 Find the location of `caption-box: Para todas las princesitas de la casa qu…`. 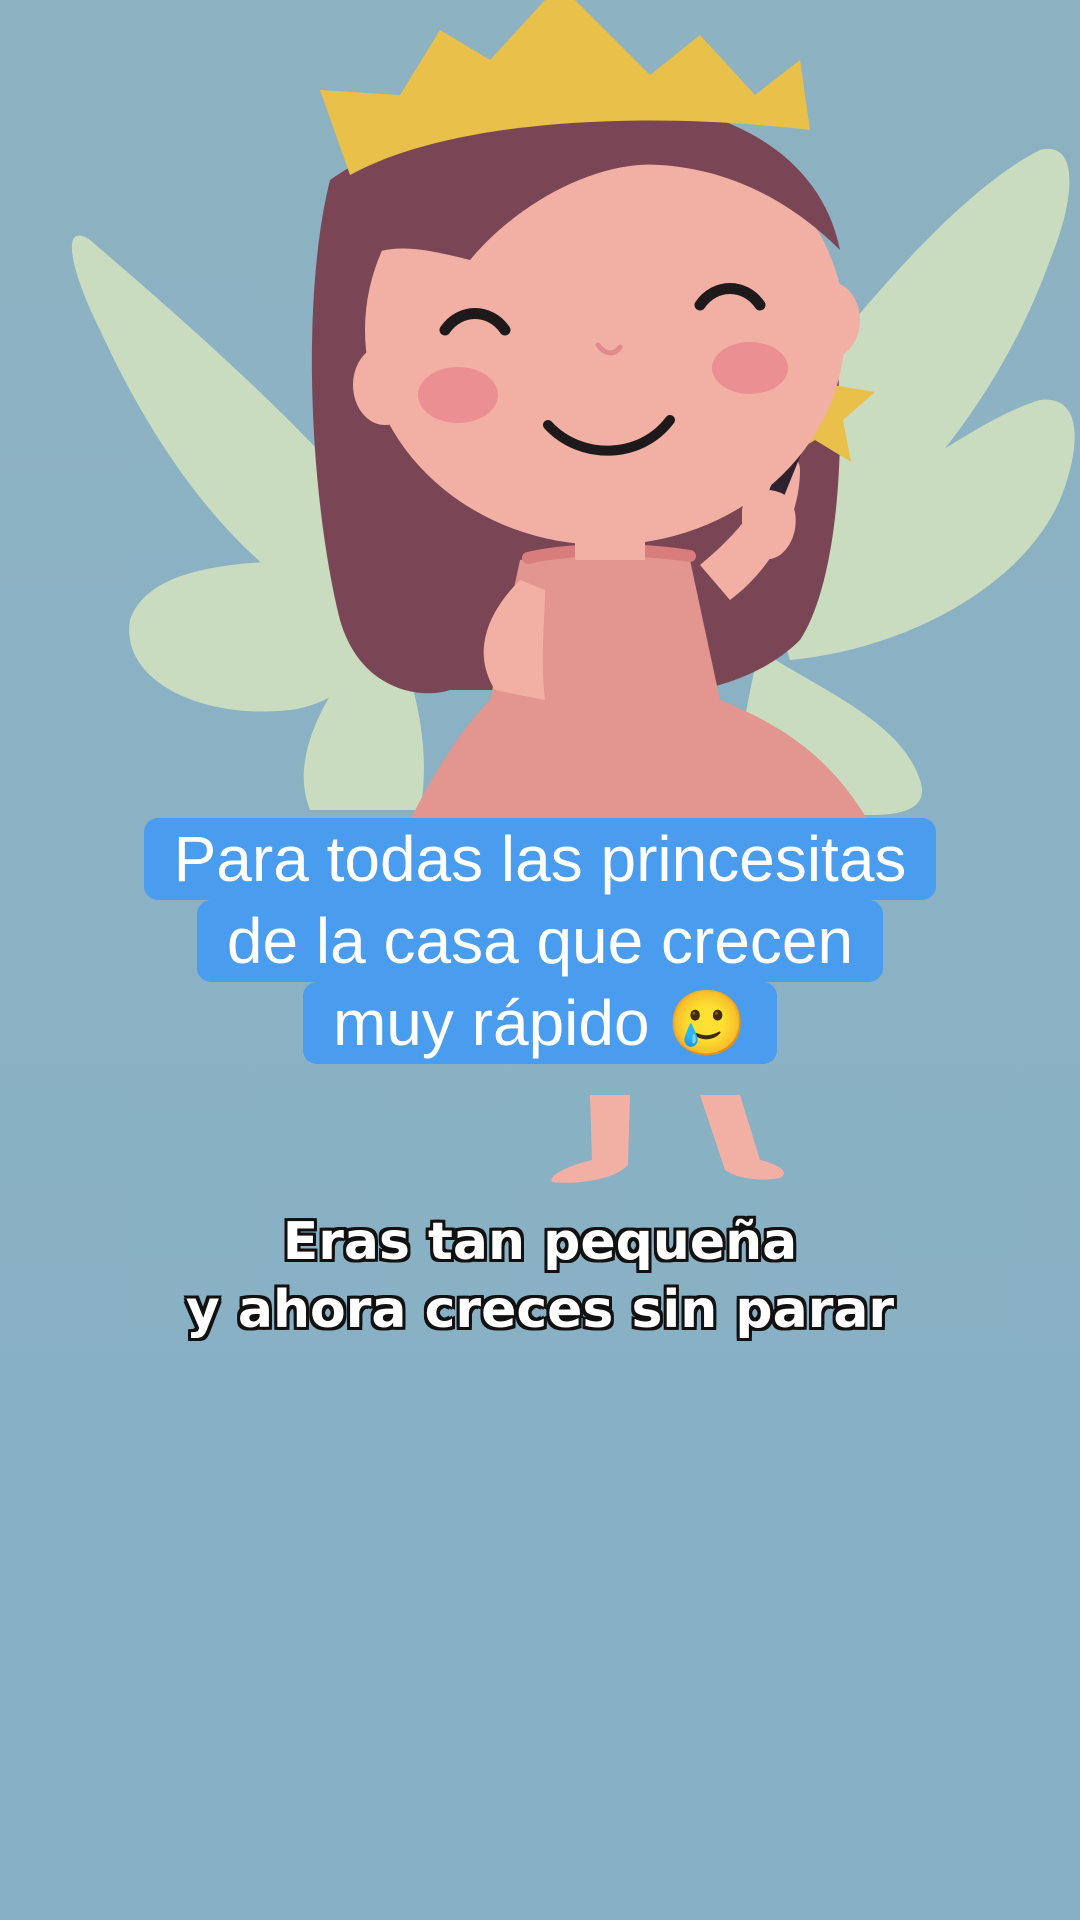

caption-box: Para todas las princesitas de la casa qu… is located at coordinates (540, 941).